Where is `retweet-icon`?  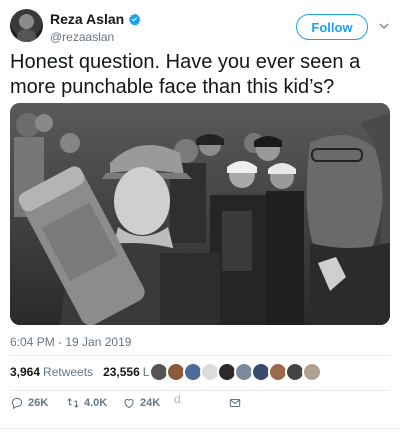 retweet-icon is located at coordinates (73, 403).